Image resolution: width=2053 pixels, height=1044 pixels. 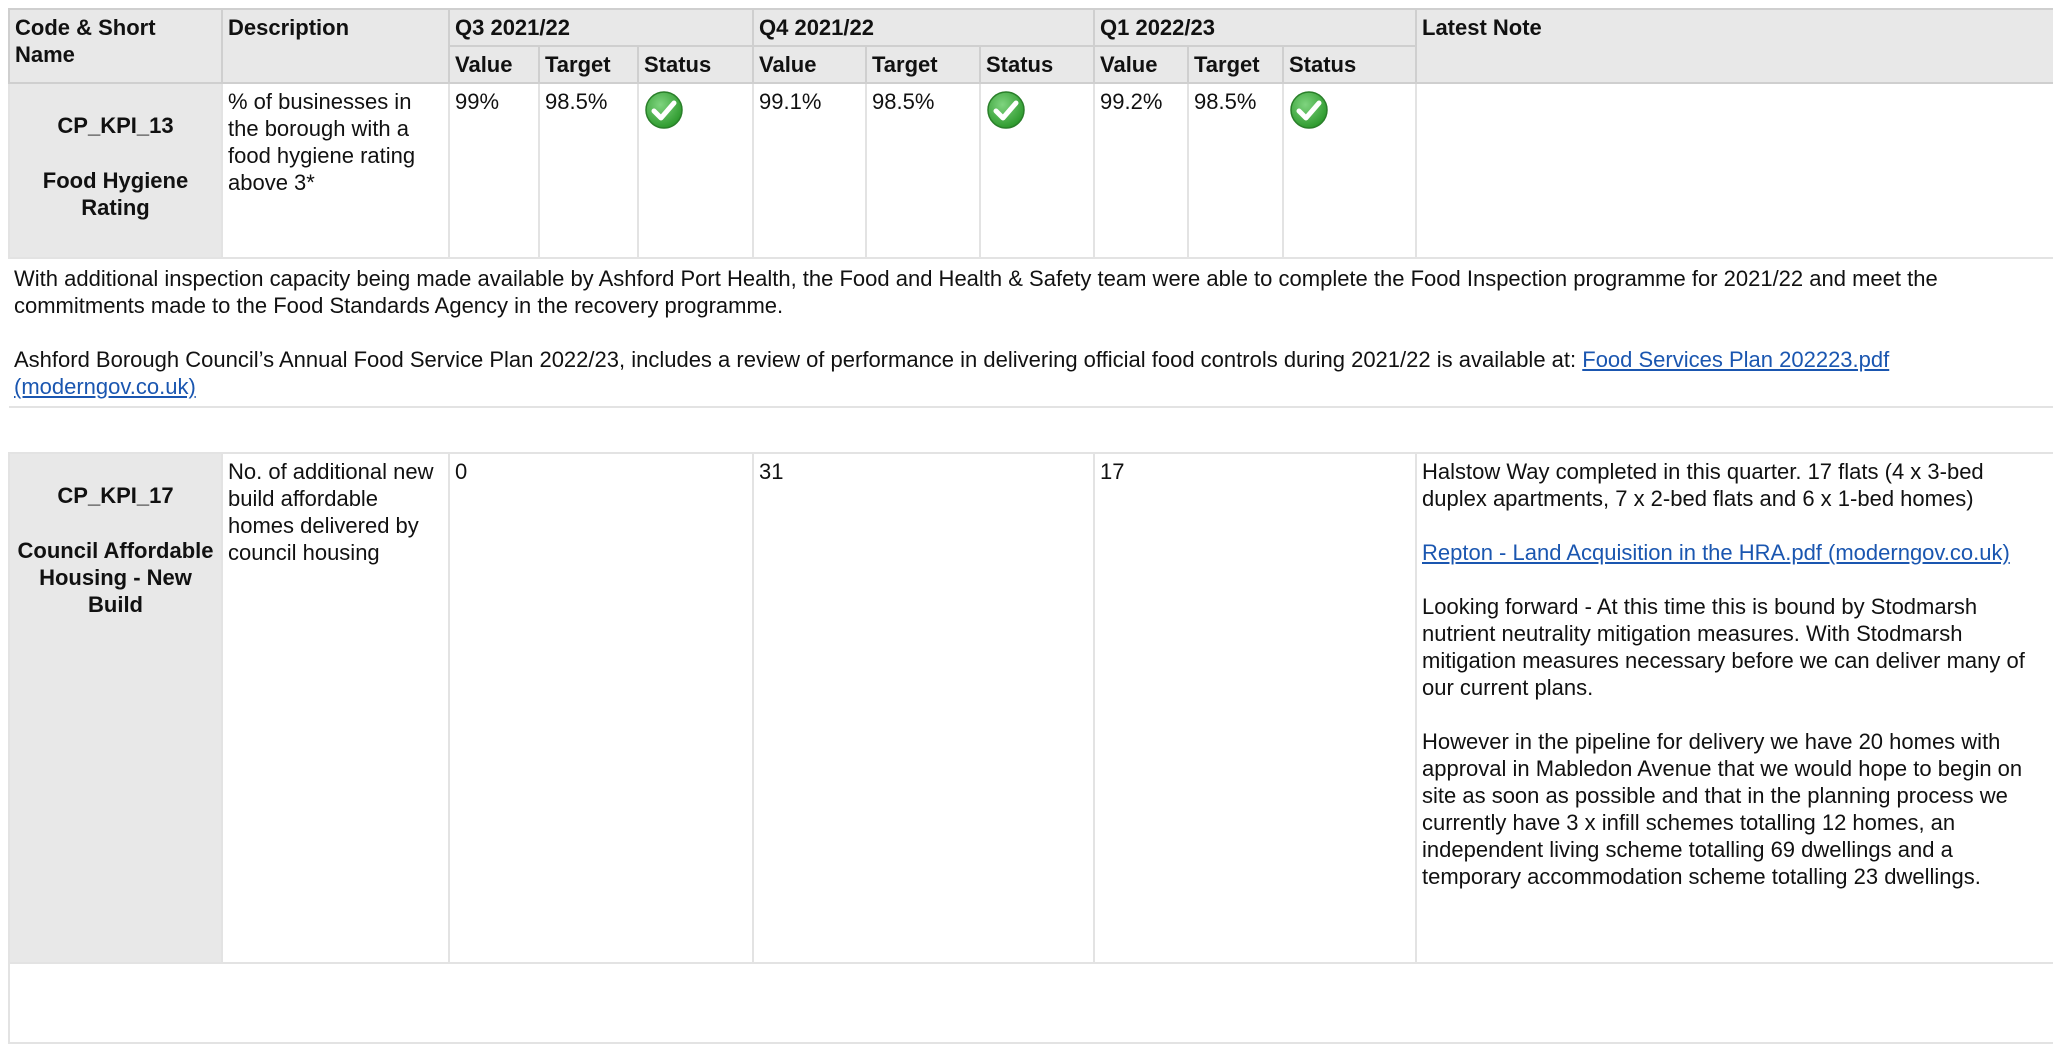 What do you see at coordinates (1255, 708) in the screenshot?
I see `q1-value: 17` at bounding box center [1255, 708].